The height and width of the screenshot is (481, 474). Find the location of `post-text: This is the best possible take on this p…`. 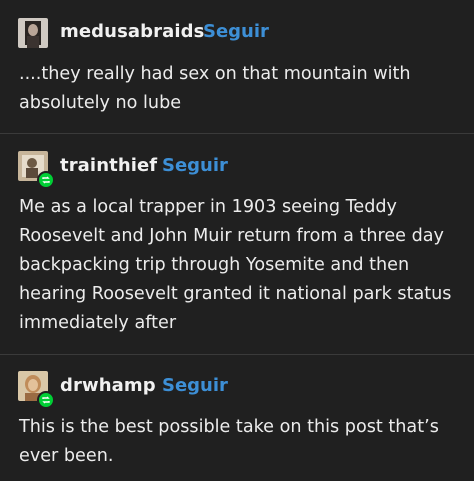

post-text: This is the best possible take on this p… is located at coordinates (229, 441).